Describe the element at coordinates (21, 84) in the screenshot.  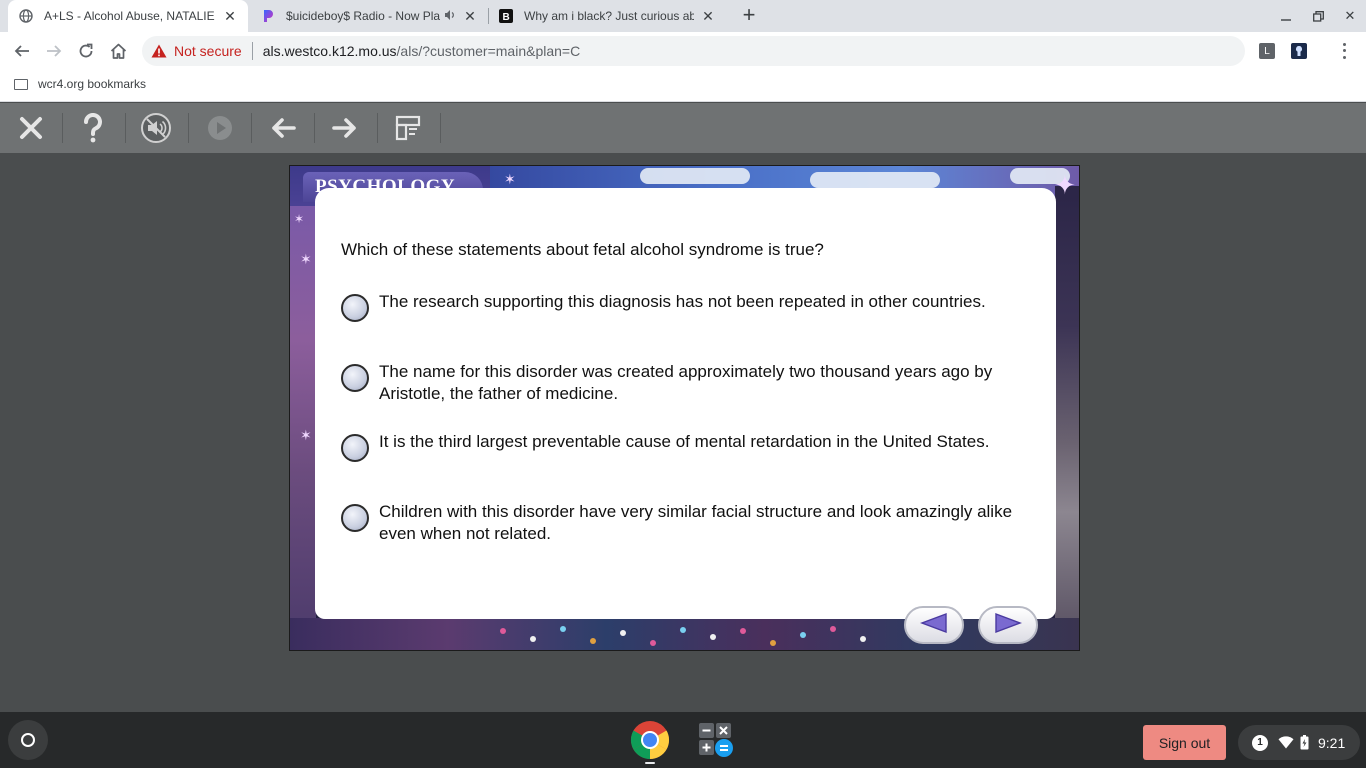
I see `folder-icon` at that location.